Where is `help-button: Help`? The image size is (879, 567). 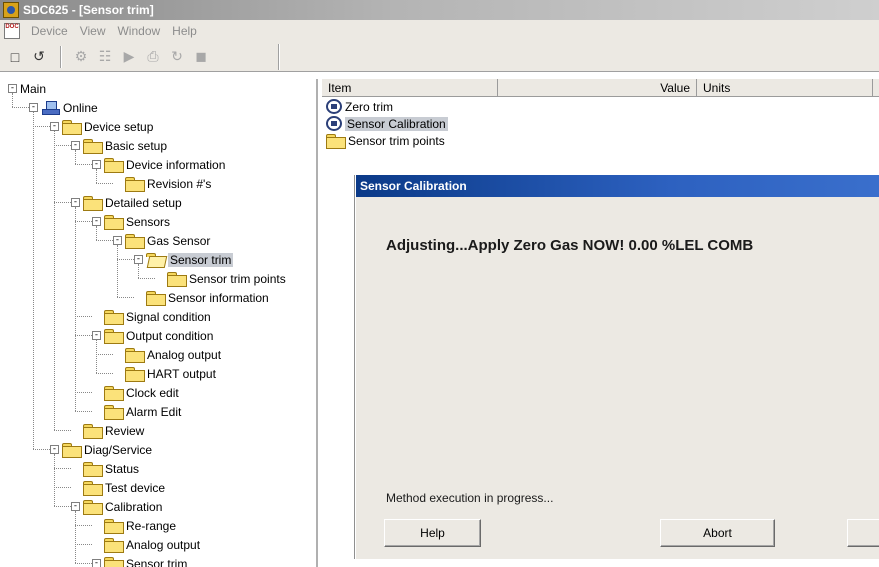 help-button: Help is located at coordinates (432, 533).